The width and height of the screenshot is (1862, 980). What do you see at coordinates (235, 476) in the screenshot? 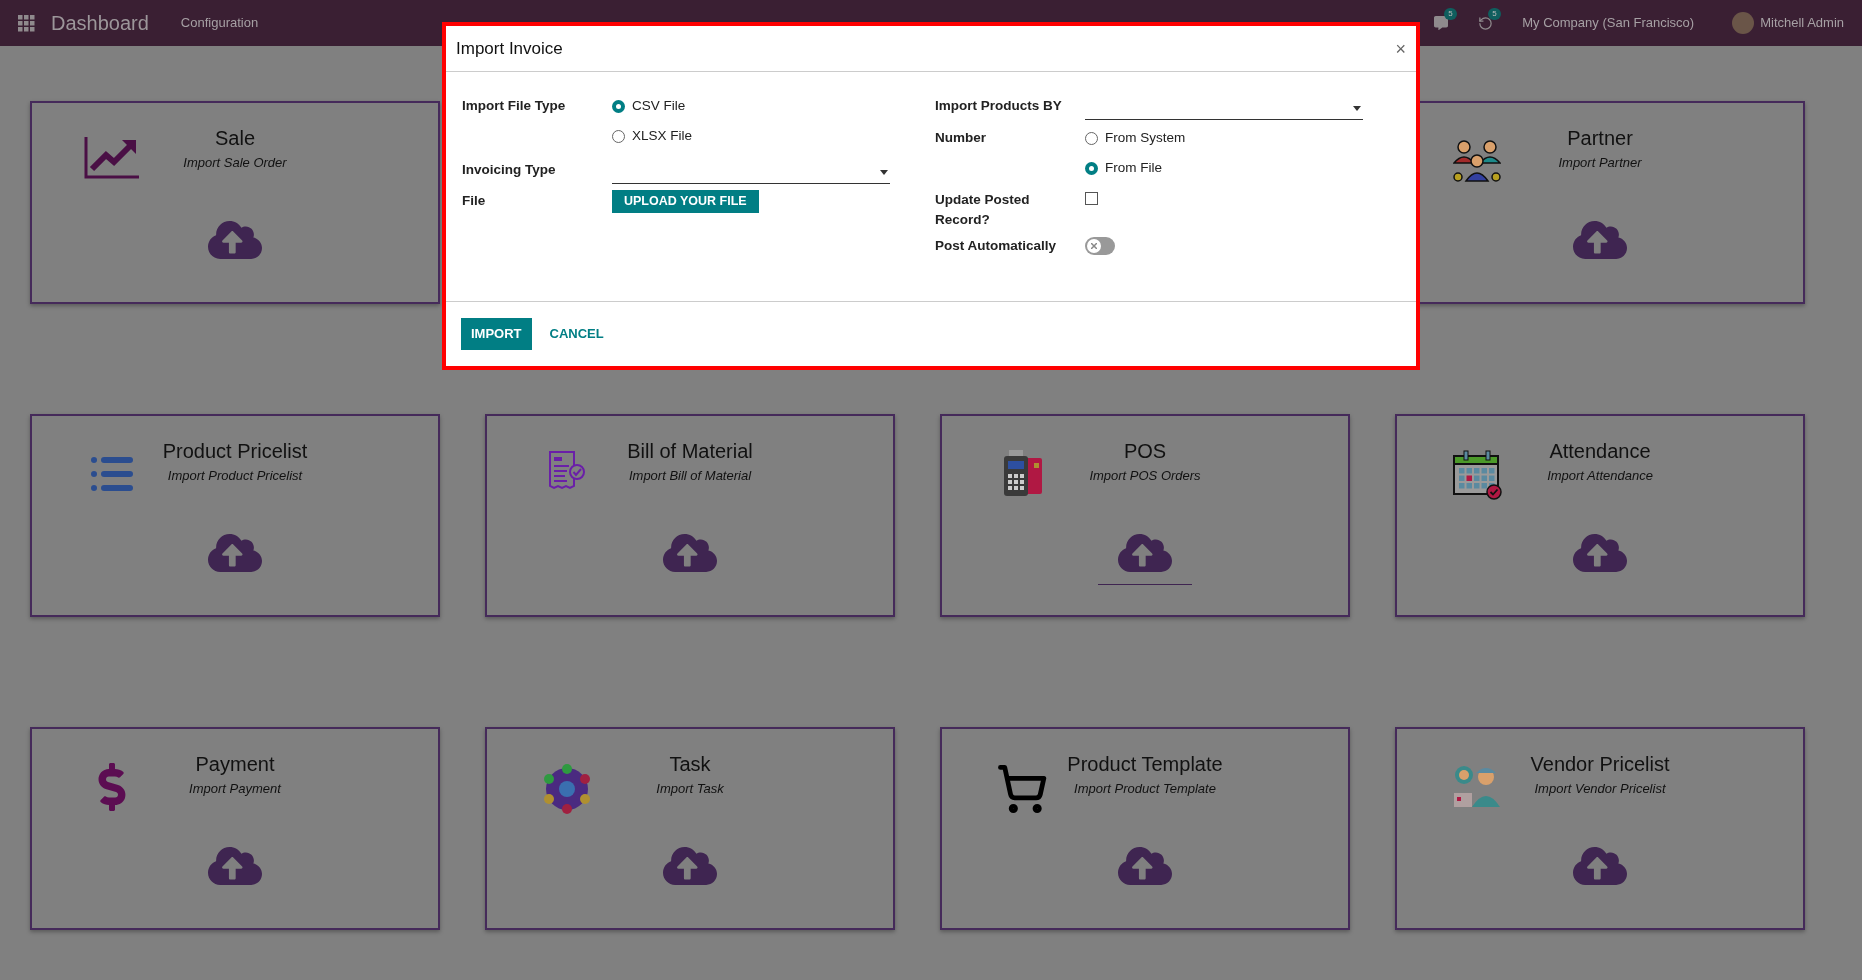
I see `card-subtitle: Import Product Pricelist` at bounding box center [235, 476].